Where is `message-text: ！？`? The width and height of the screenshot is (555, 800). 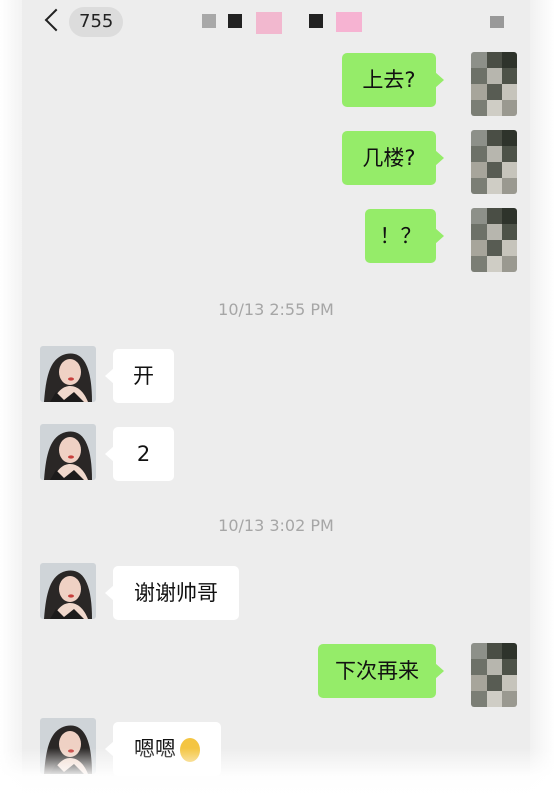 message-text: ！？ is located at coordinates (400, 236).